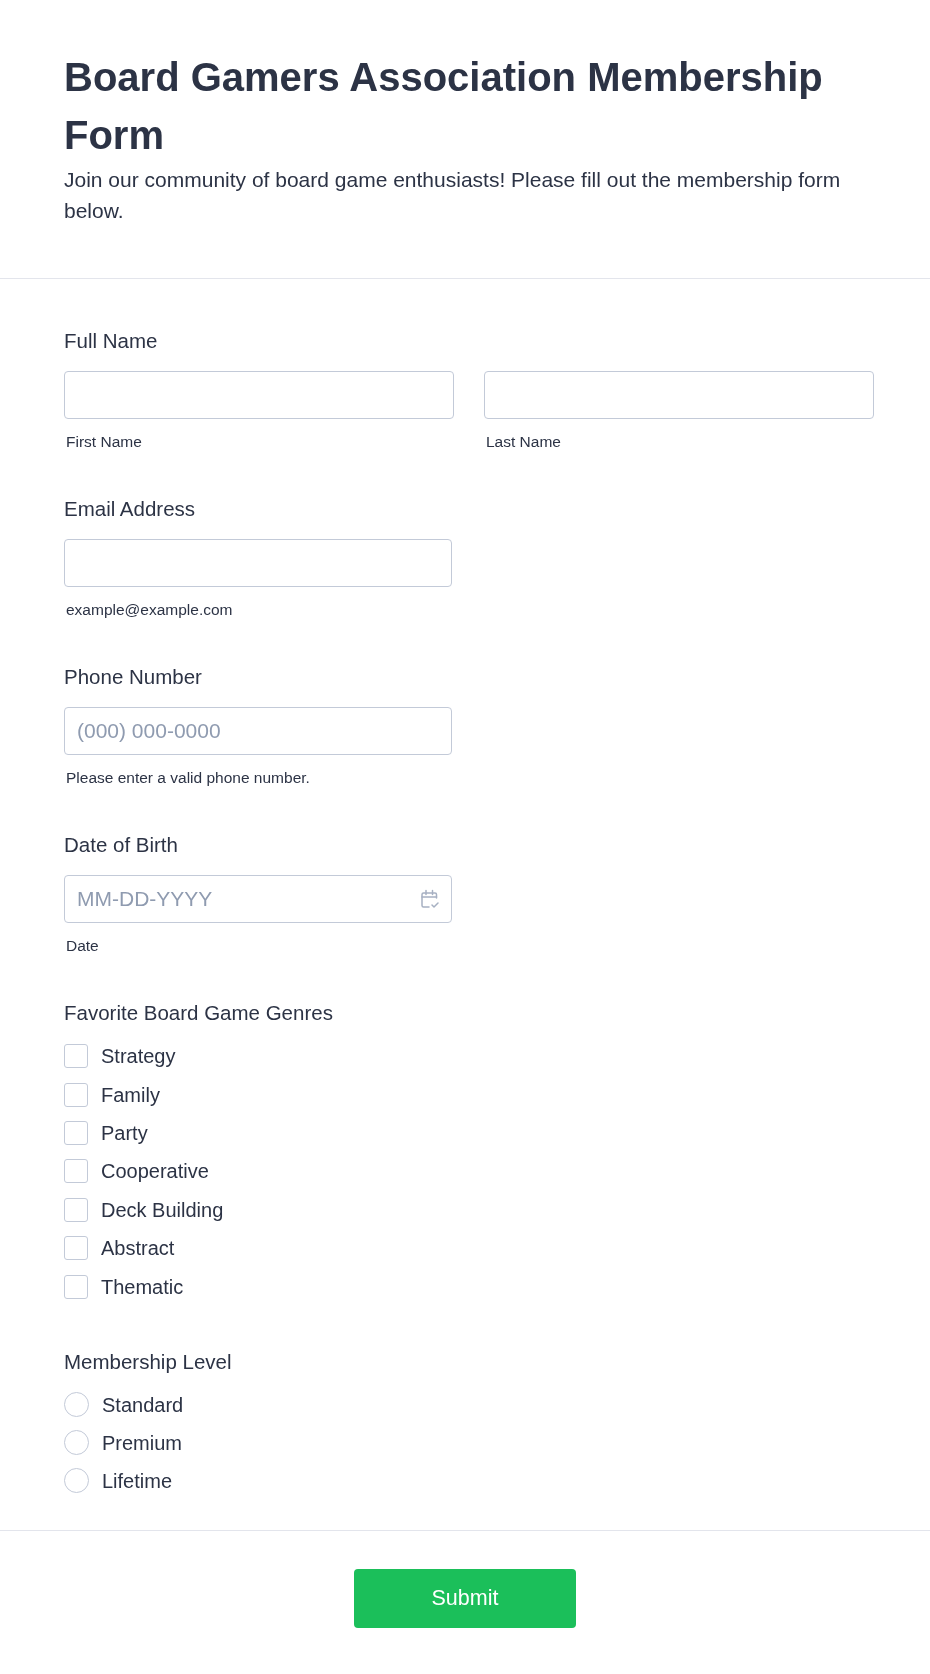 The image size is (930, 1674). Describe the element at coordinates (149, 610) in the screenshot. I see `field-sublabel: example@example.com` at that location.